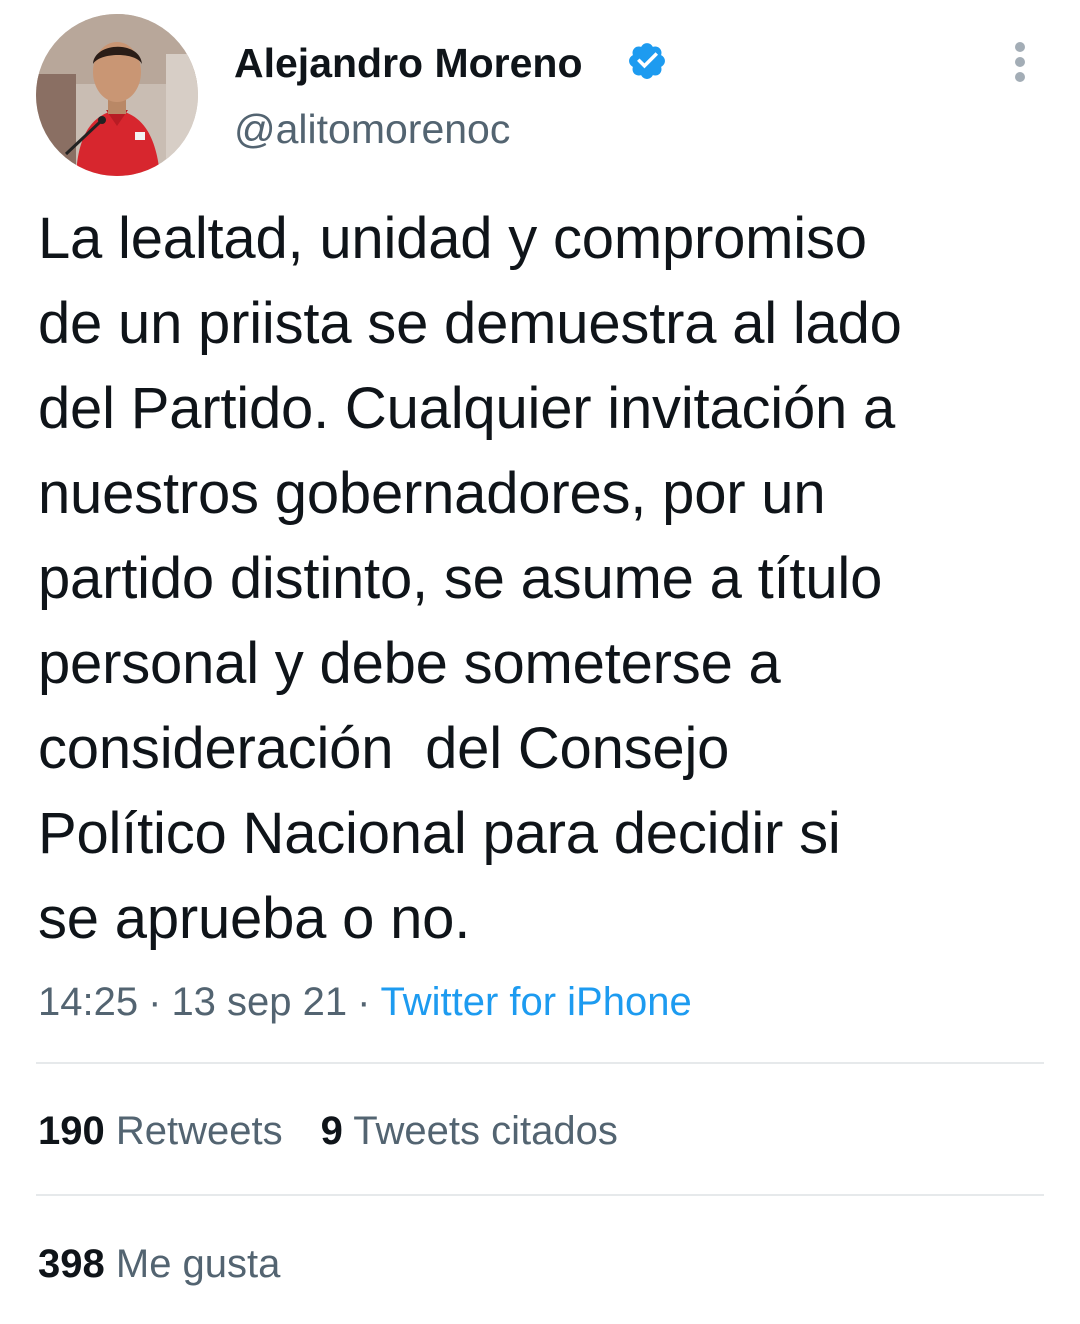 This screenshot has height=1324, width=1080. Describe the element at coordinates (485, 1131) in the screenshot. I see `quotes-label: Tweets citados` at that location.